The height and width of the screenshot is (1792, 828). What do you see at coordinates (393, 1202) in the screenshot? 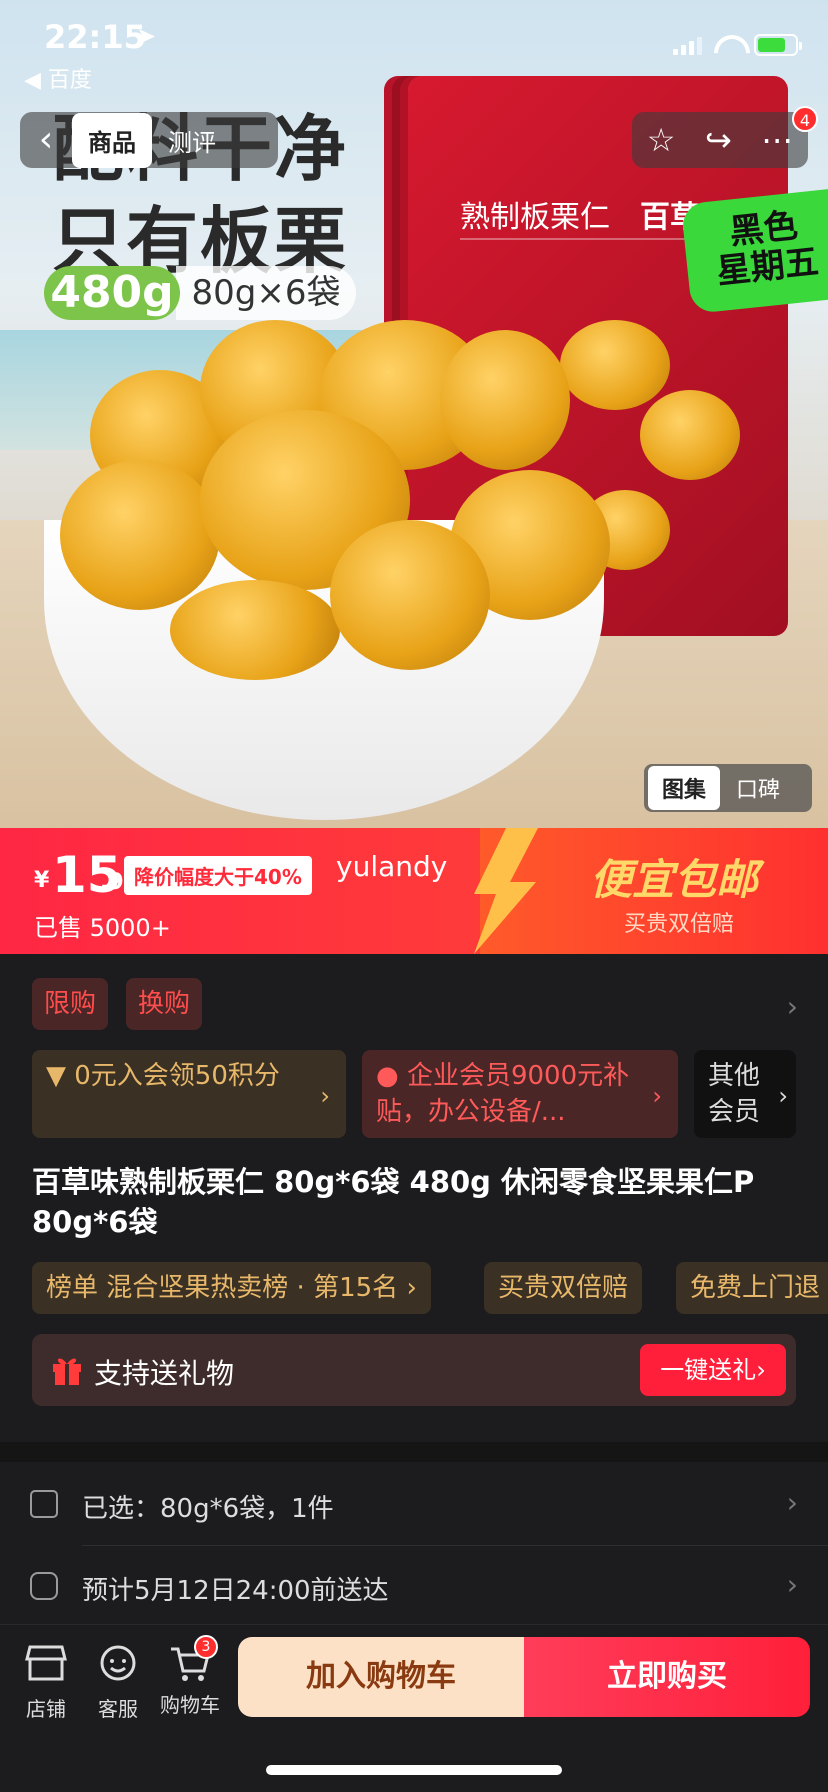
I see `product-title: 百草味熟制板栗仁 80g*6袋 480g 休闲零食坚果果仁P 80g*6袋` at bounding box center [393, 1202].